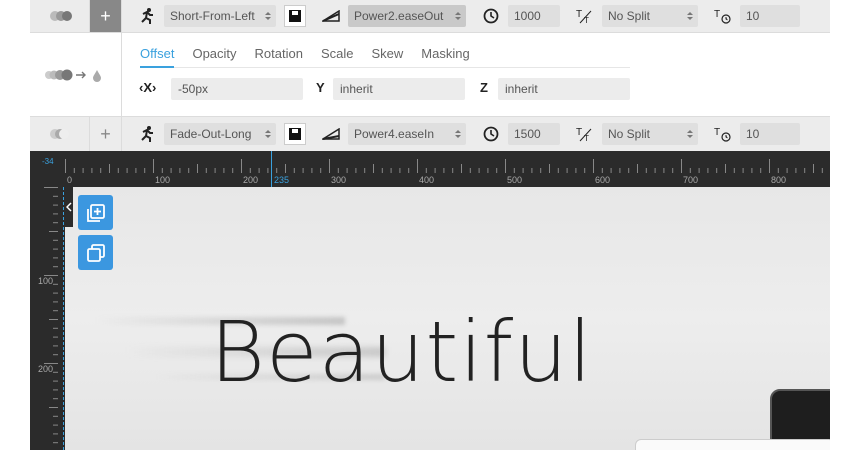 Image resolution: width=860 pixels, height=450 pixels. I want to click on stagger-input: 10, so click(770, 16).